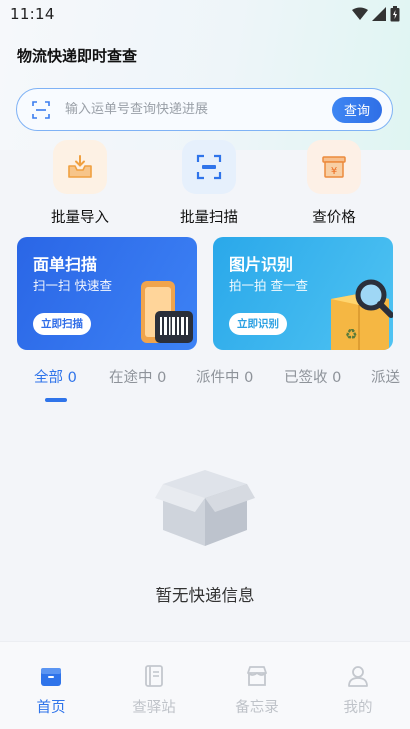 The width and height of the screenshot is (410, 729). What do you see at coordinates (224, 376) in the screenshot?
I see `tab-delivering: 派件中 0` at bounding box center [224, 376].